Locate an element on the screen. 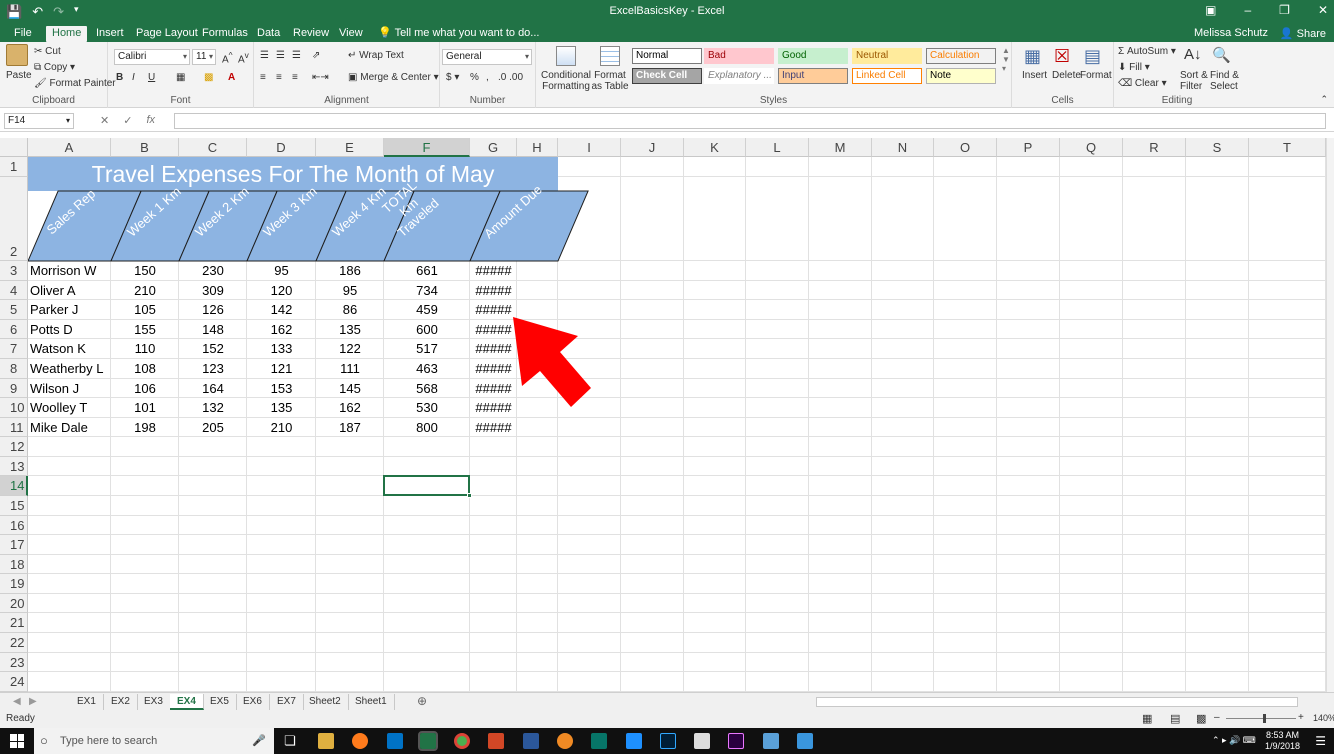 The image size is (1334, 754). format-painter-button: 🖌 Format Painter is located at coordinates (75, 83).